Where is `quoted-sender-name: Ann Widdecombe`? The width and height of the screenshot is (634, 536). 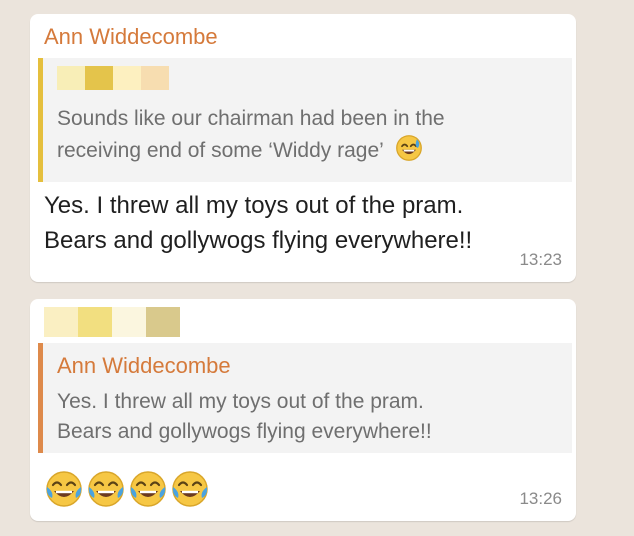 quoted-sender-name: Ann Widdecombe is located at coordinates (144, 365).